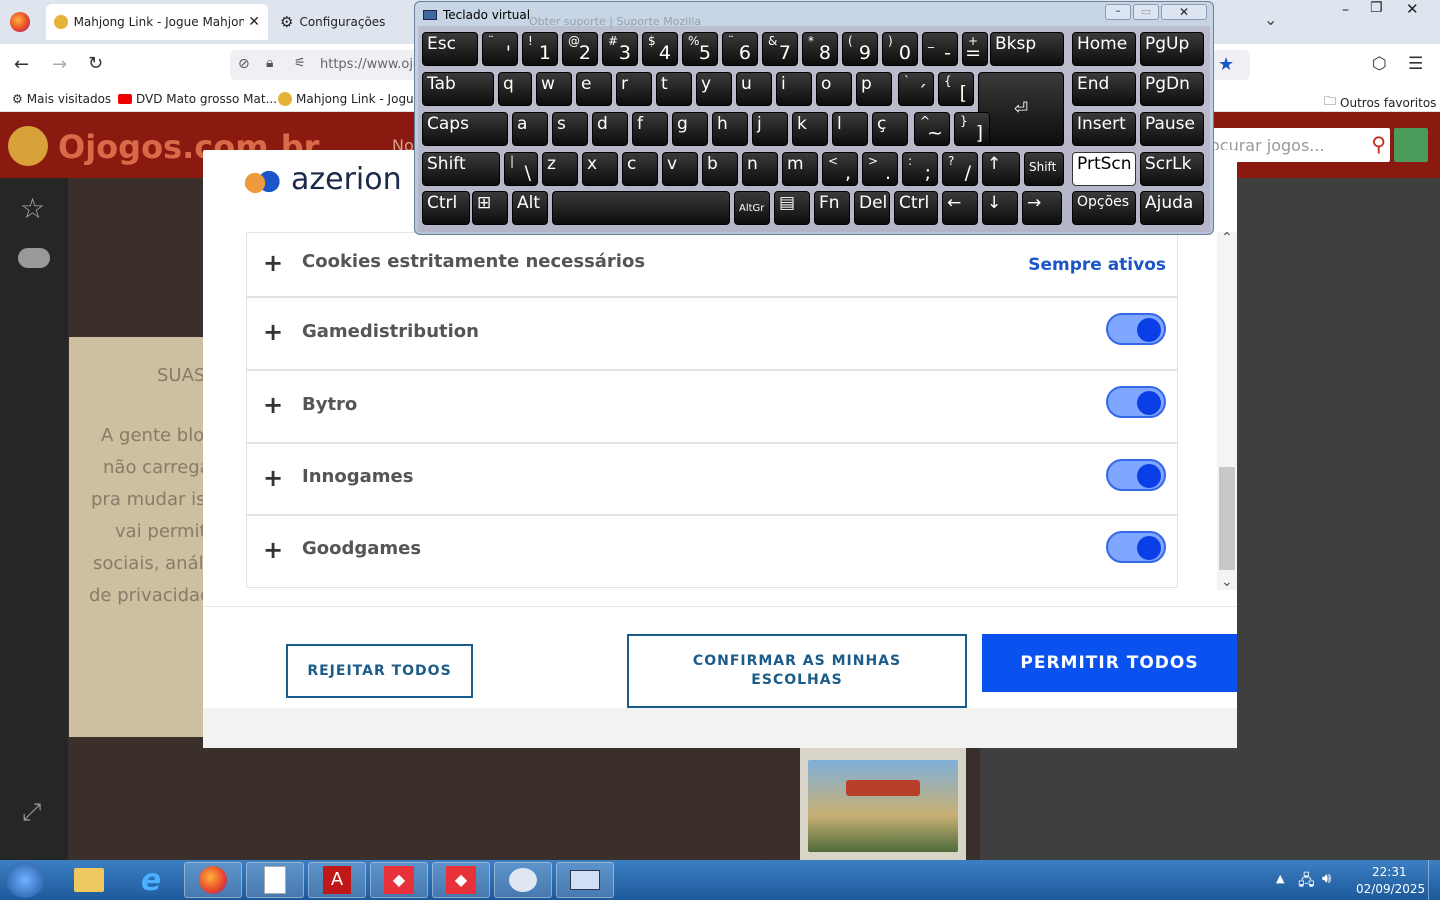 The height and width of the screenshot is (900, 1440). What do you see at coordinates (1306, 882) in the screenshot?
I see `network-icon: 🖧︎` at bounding box center [1306, 882].